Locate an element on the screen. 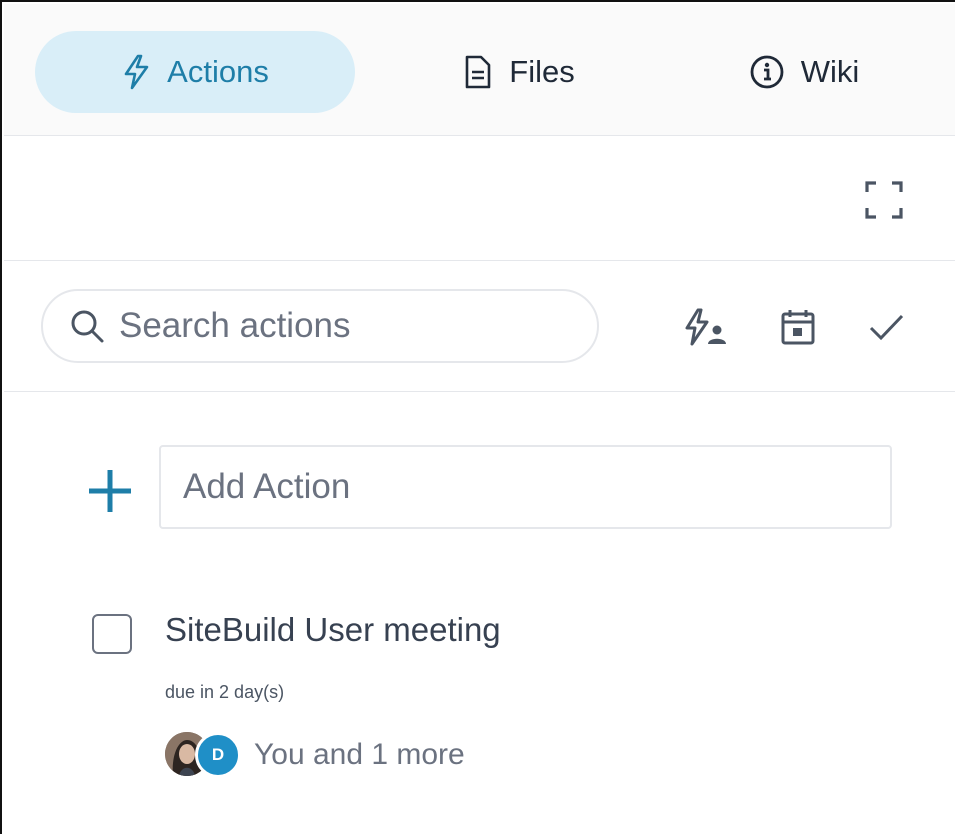  search-input is located at coordinates (349, 326).